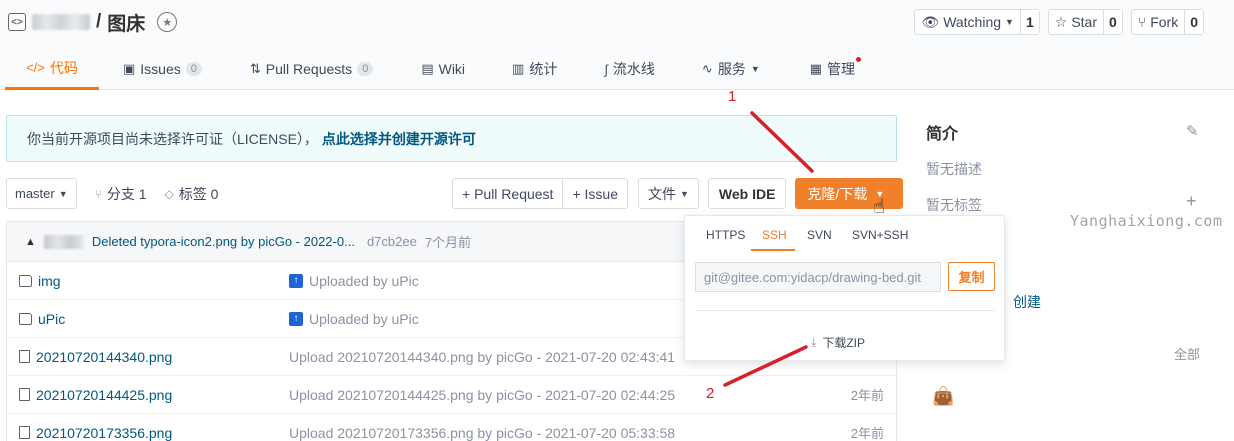 This screenshot has width=1234, height=441. What do you see at coordinates (17, 22) in the screenshot?
I see `repo-icon: <>` at bounding box center [17, 22].